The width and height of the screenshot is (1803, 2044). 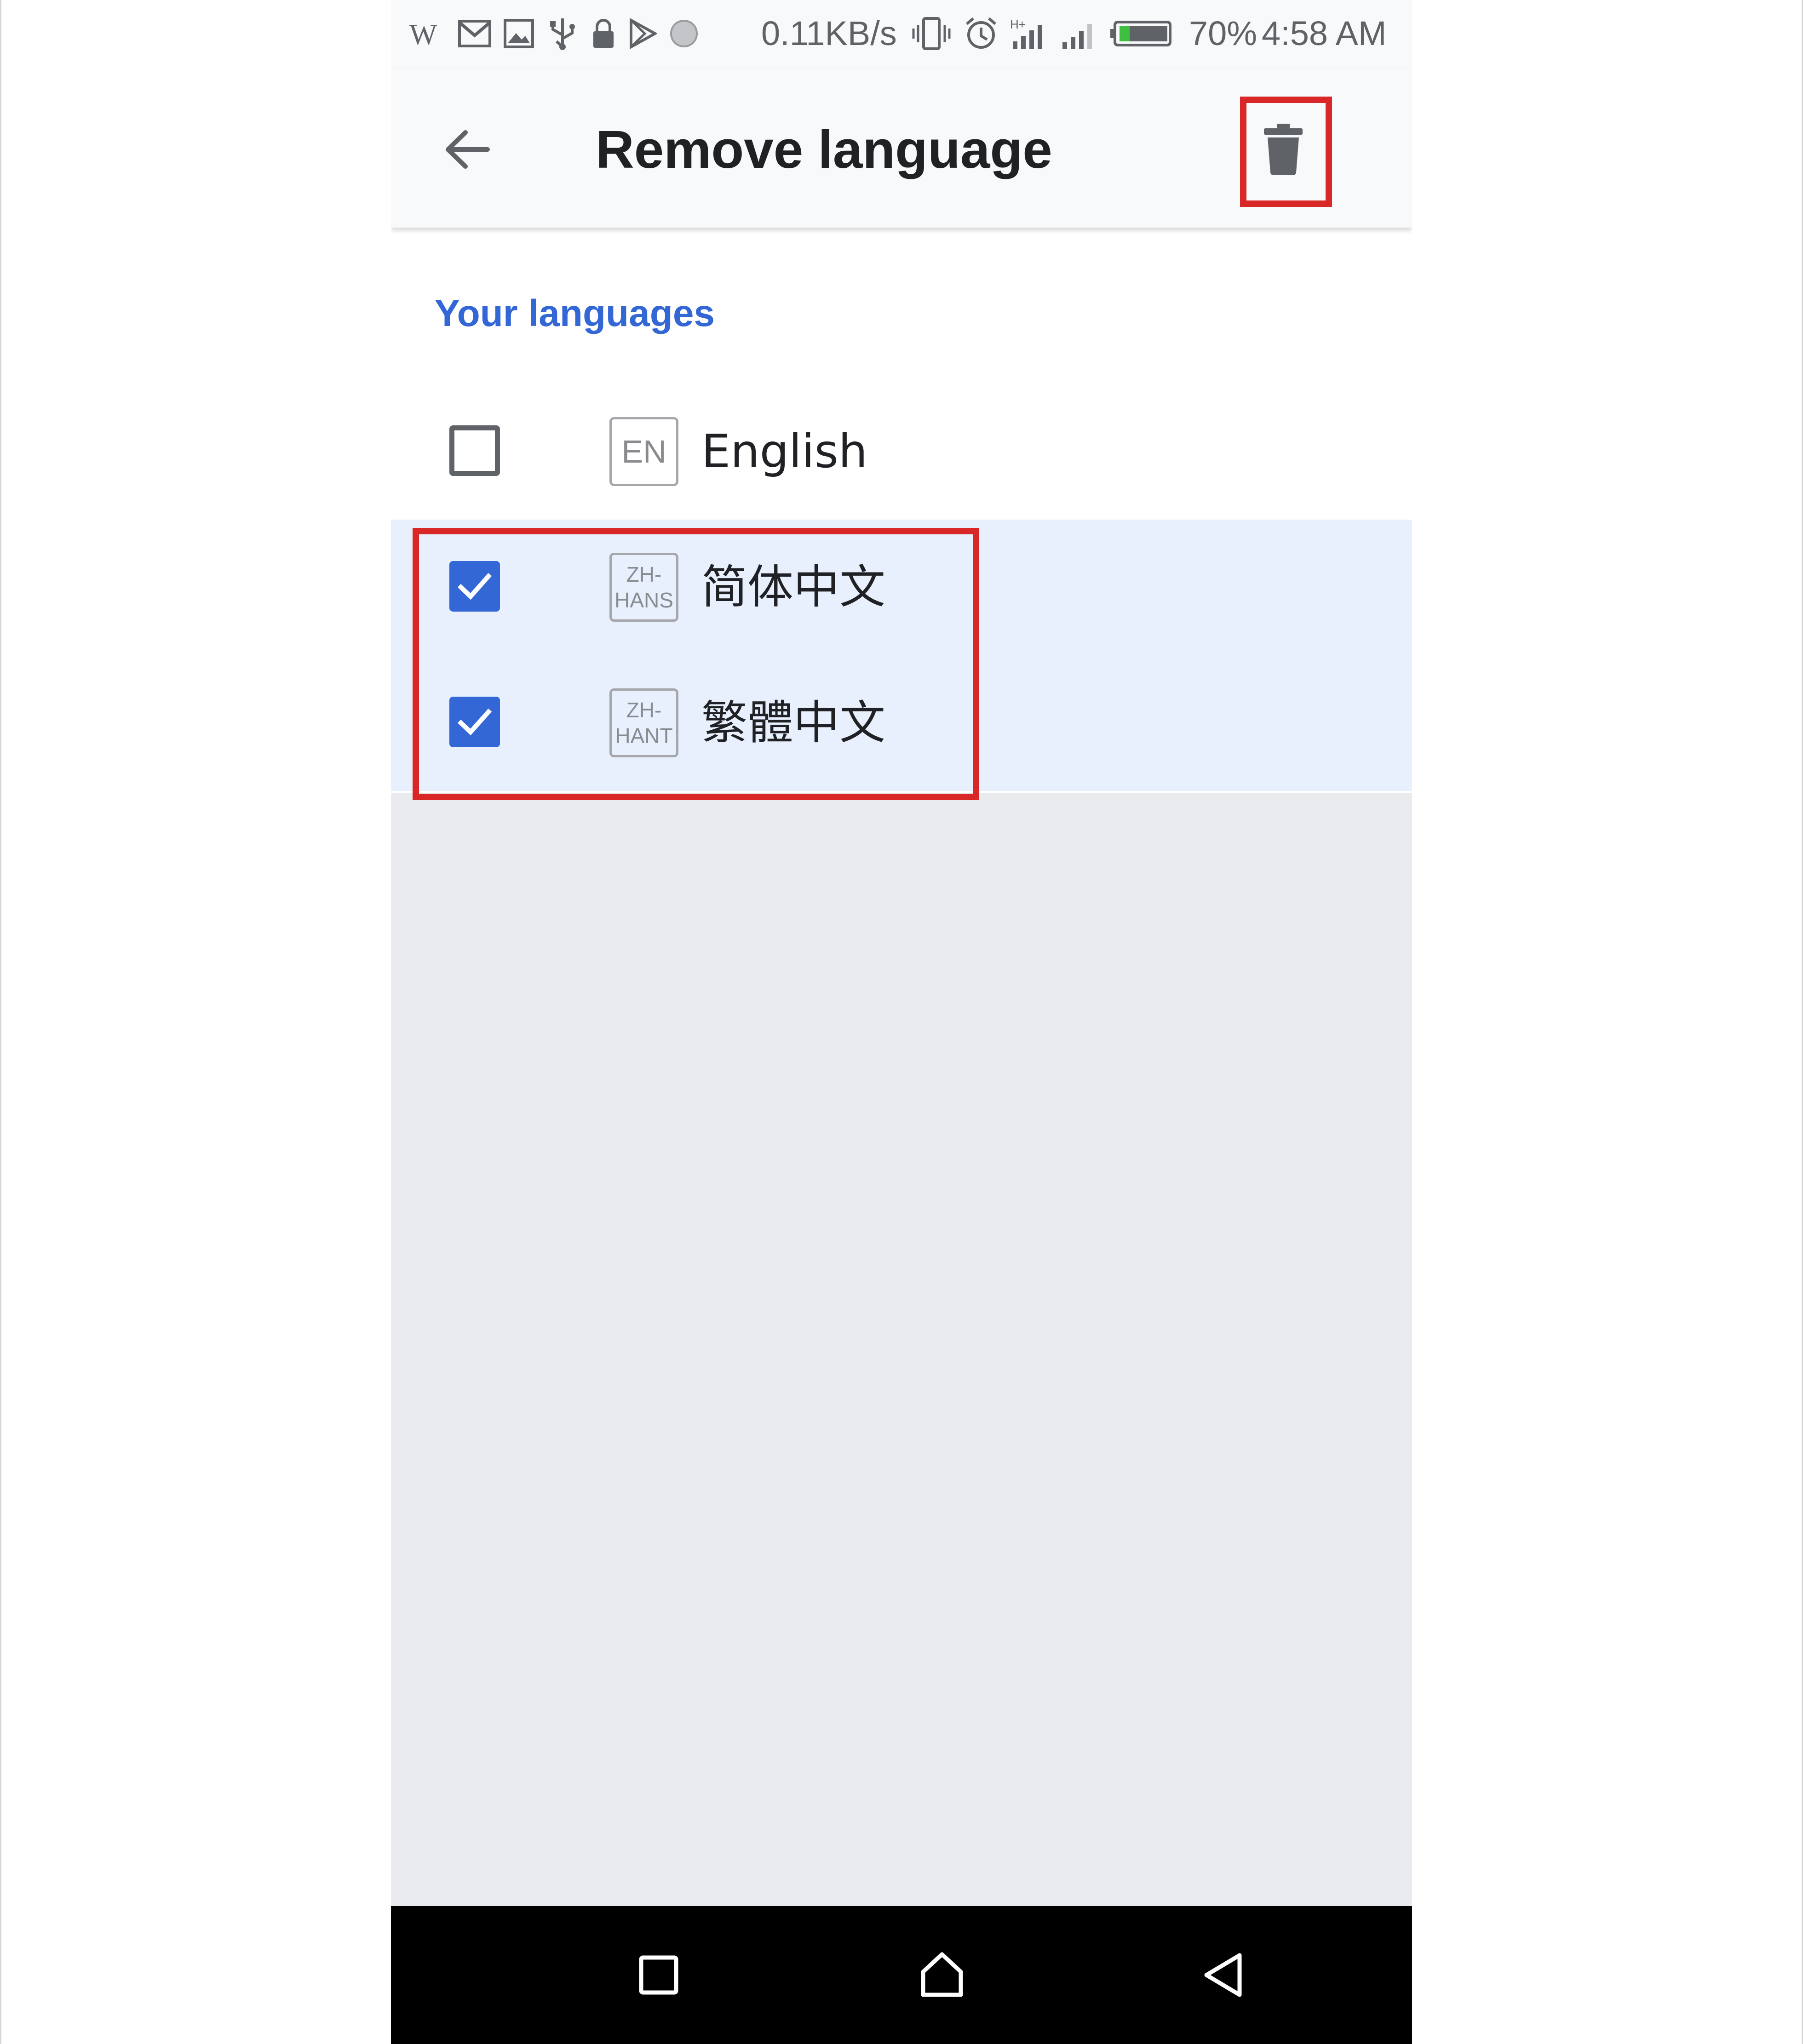 What do you see at coordinates (981, 33) in the screenshot?
I see `alarm-icon` at bounding box center [981, 33].